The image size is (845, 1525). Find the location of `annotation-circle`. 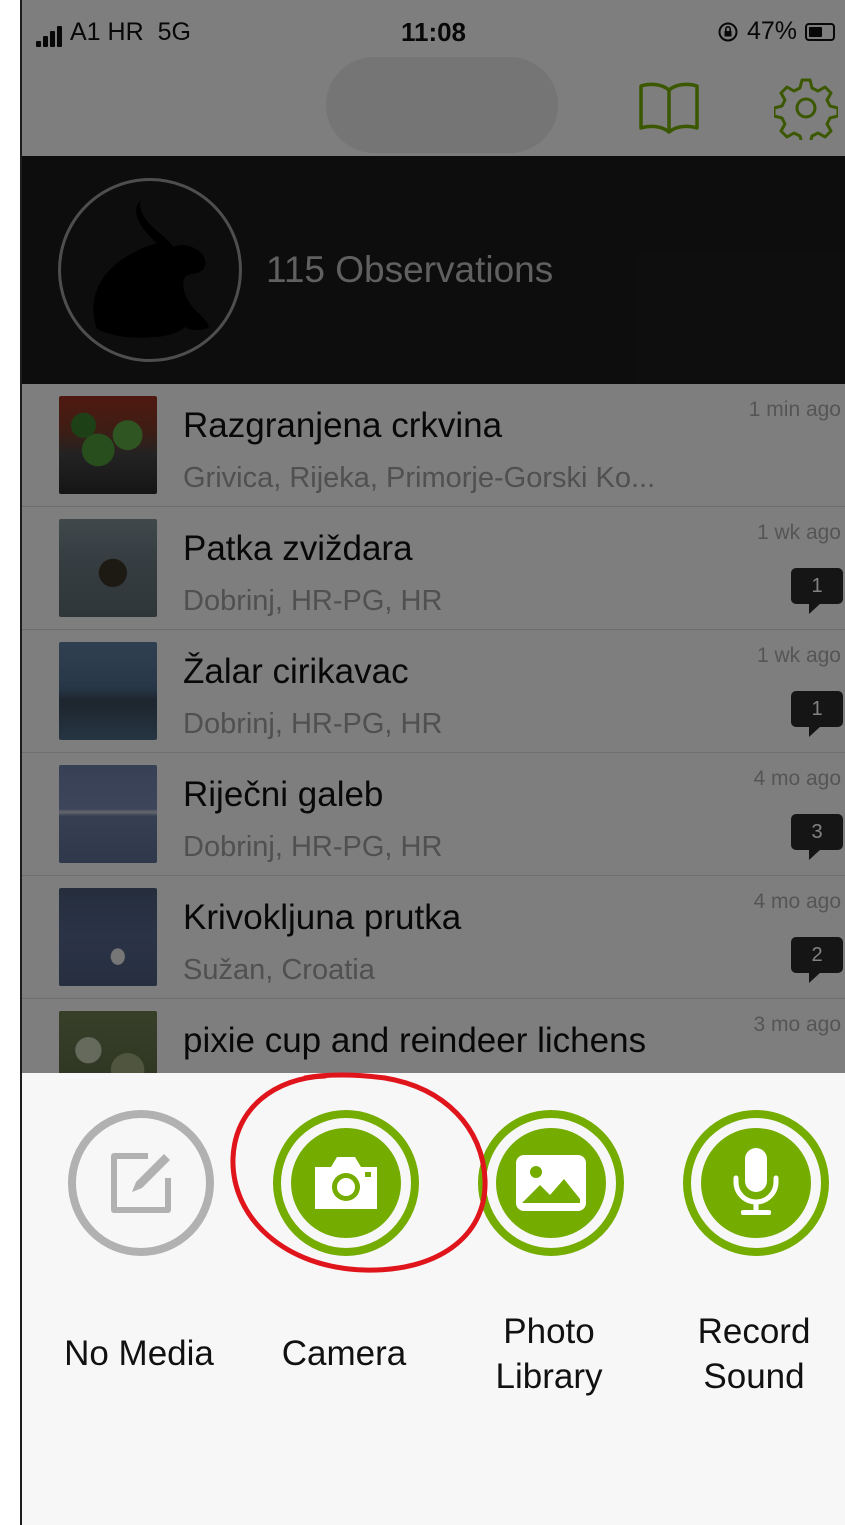

annotation-circle is located at coordinates (359, 1172).